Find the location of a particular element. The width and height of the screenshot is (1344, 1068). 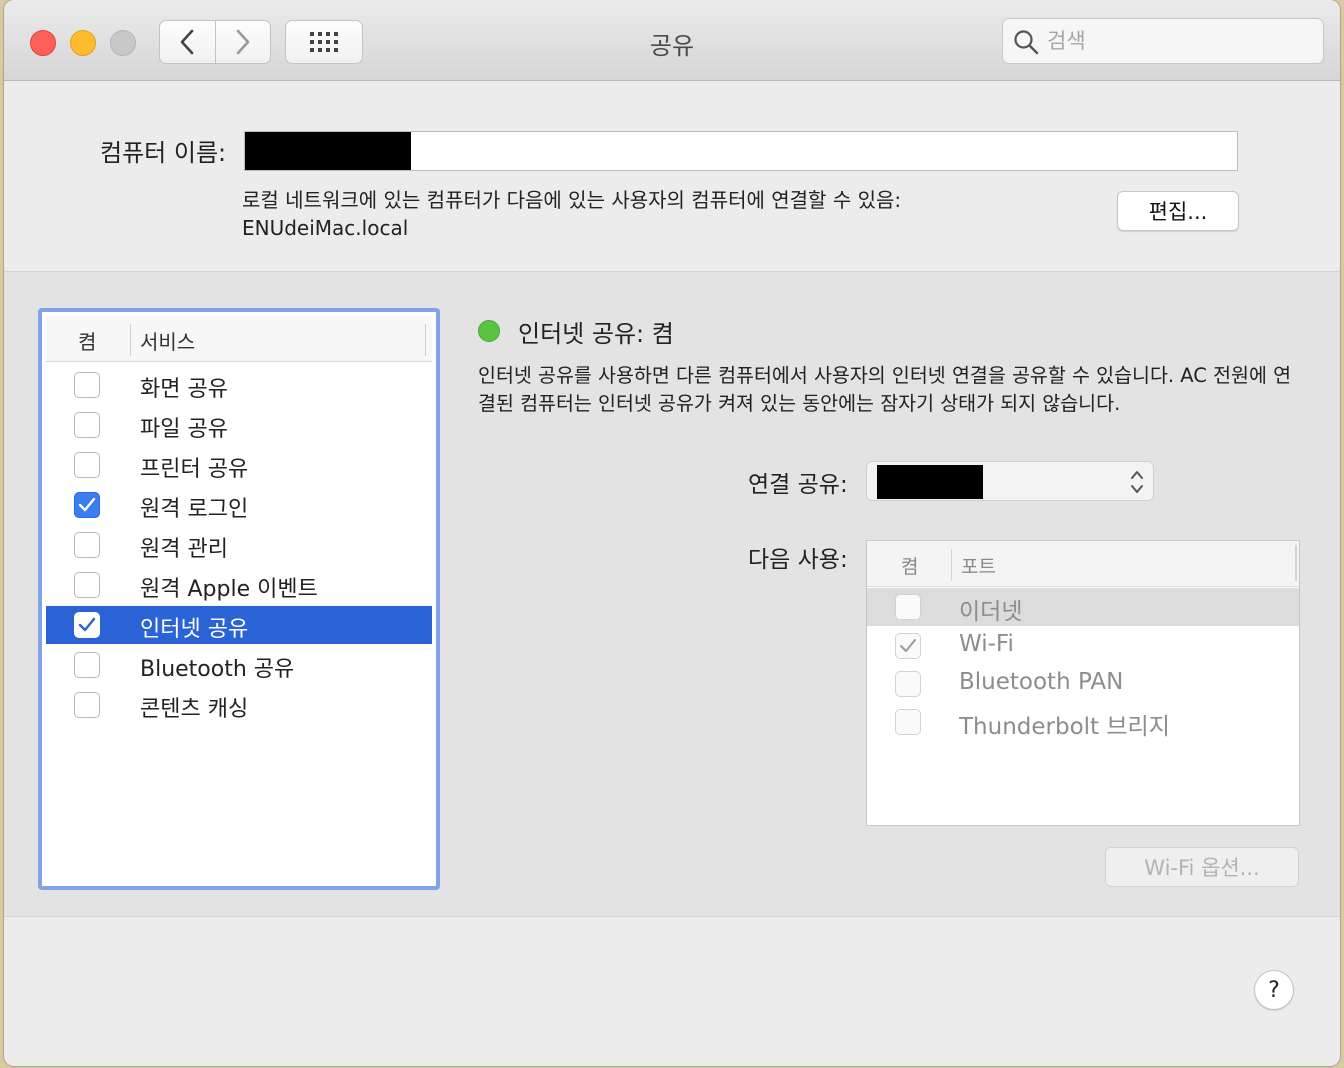

service-label: 파일 공유 is located at coordinates (184, 429).